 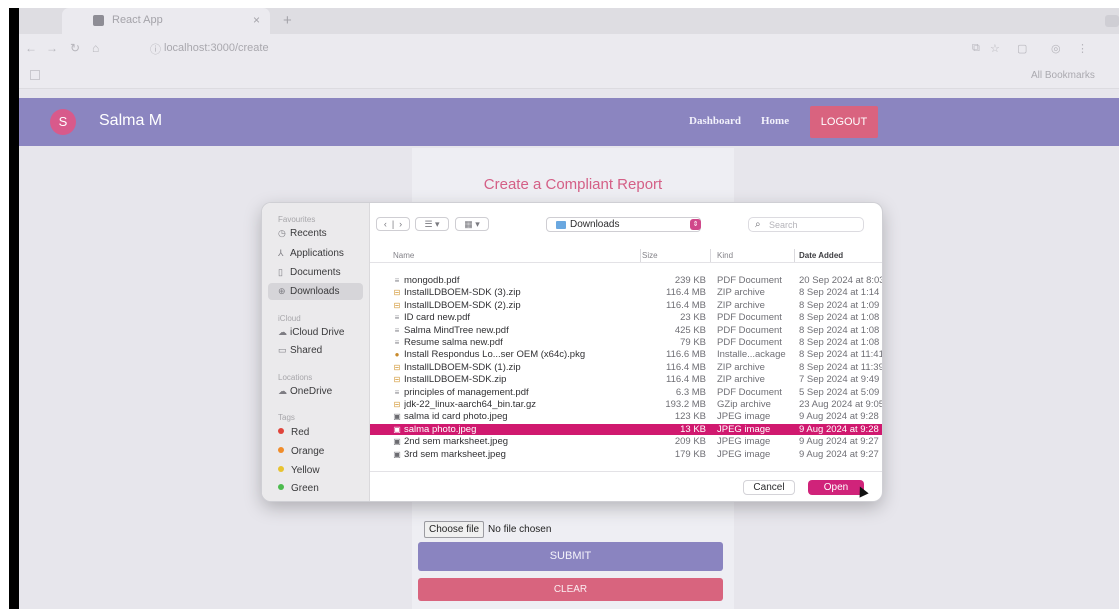 What do you see at coordinates (570, 589) in the screenshot?
I see `clear-button: CLEAR` at bounding box center [570, 589].